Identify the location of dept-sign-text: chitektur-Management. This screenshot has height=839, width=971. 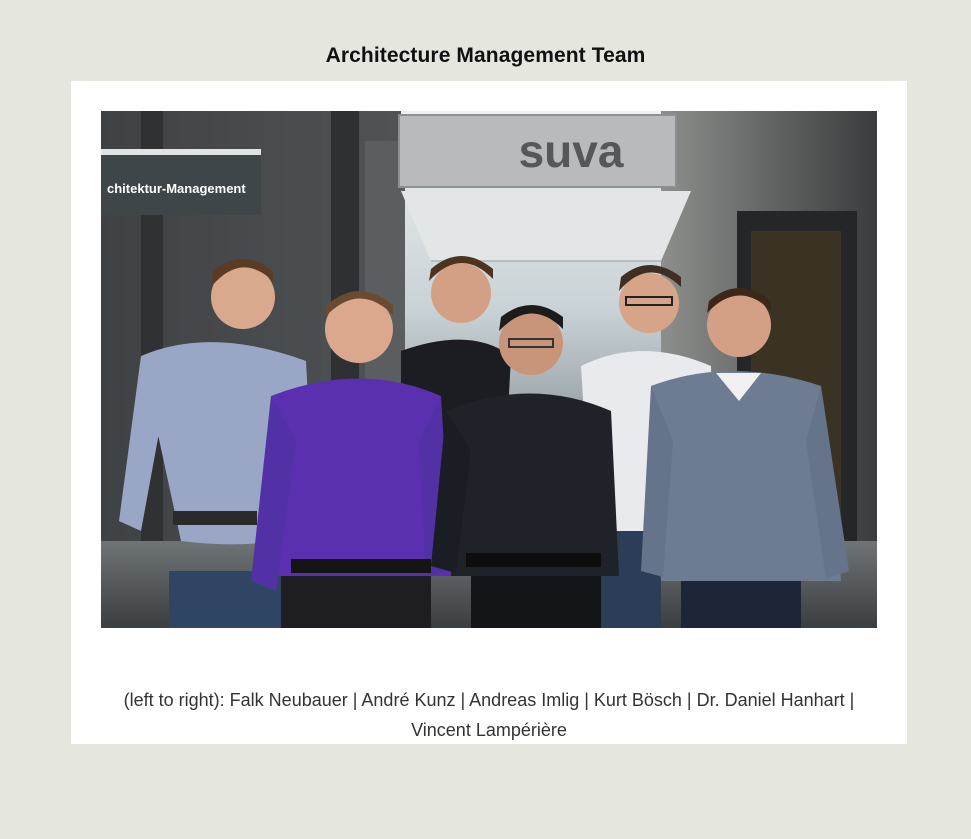
(176, 188).